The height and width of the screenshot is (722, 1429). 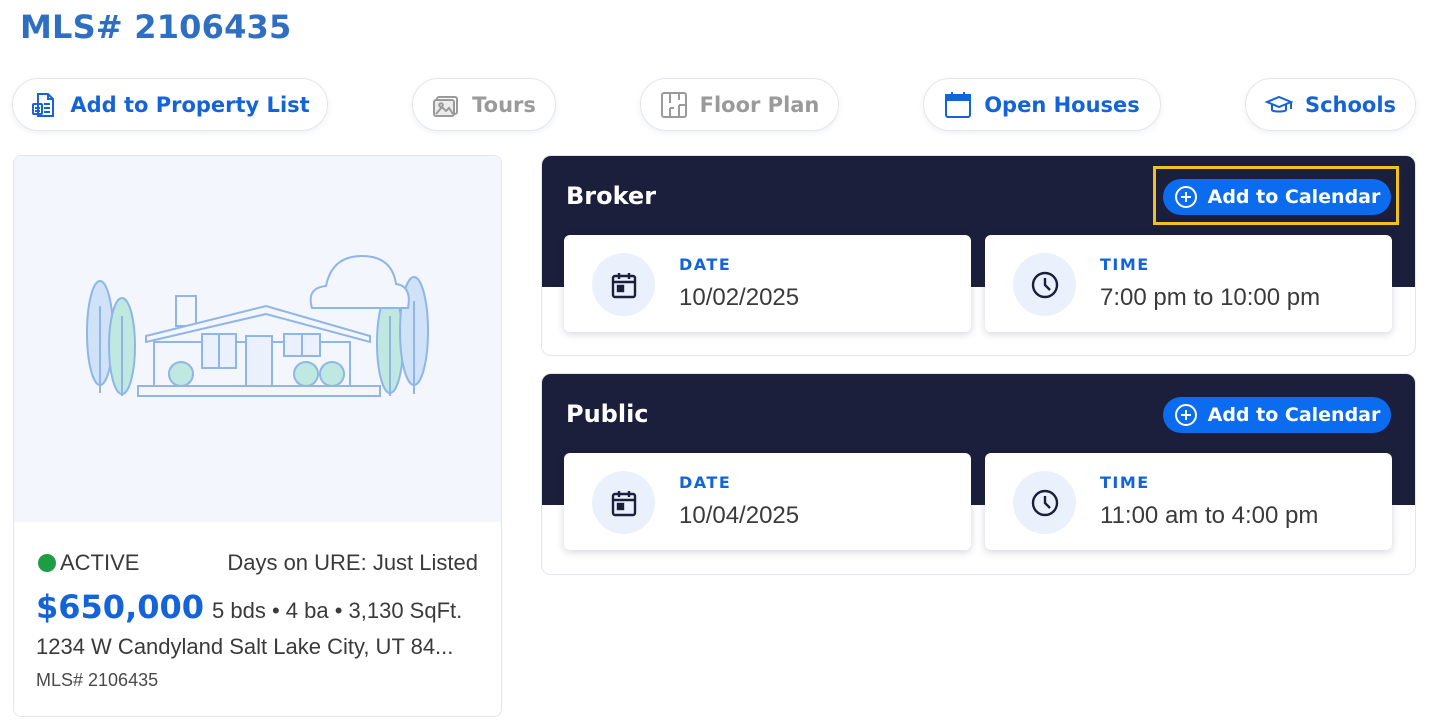 I want to click on public-date-value: 10/04/2025, so click(x=739, y=515).